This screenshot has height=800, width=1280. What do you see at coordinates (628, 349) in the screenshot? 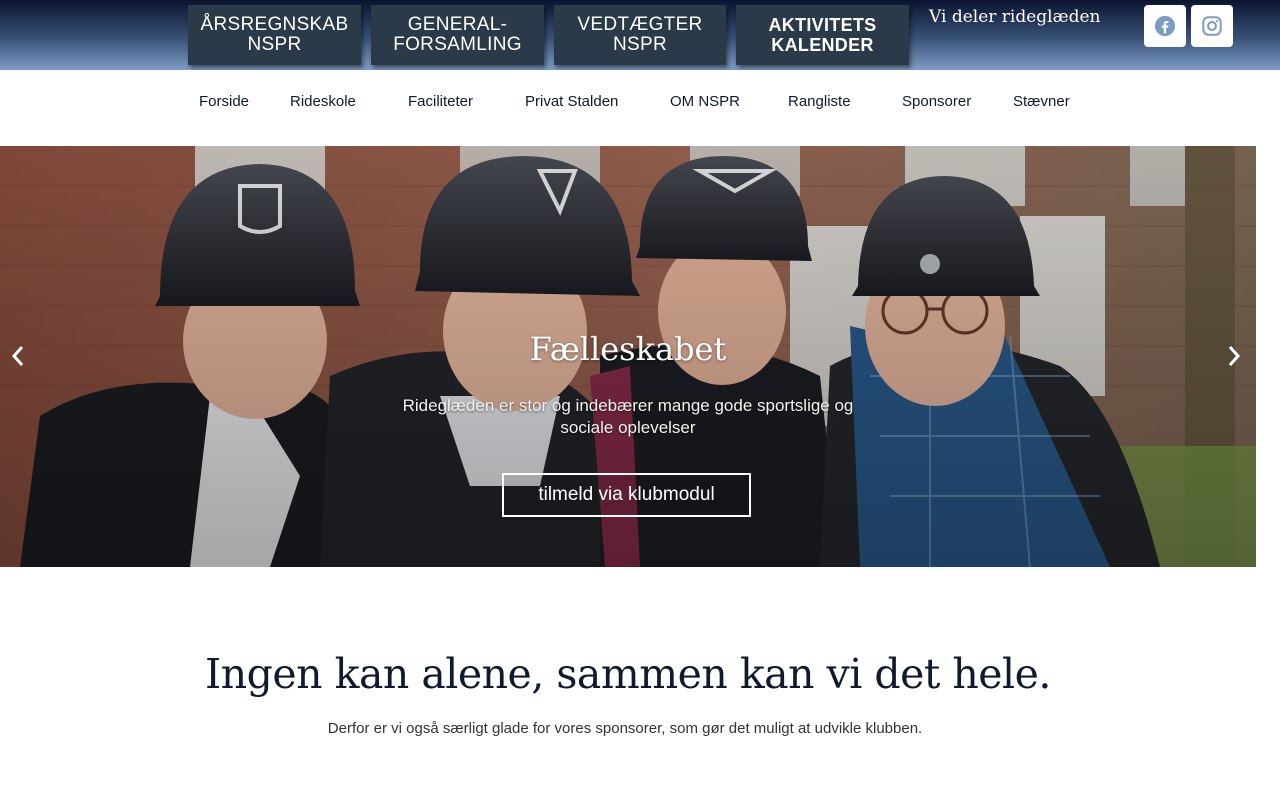
I see `slide-title: Fælleskabet` at bounding box center [628, 349].